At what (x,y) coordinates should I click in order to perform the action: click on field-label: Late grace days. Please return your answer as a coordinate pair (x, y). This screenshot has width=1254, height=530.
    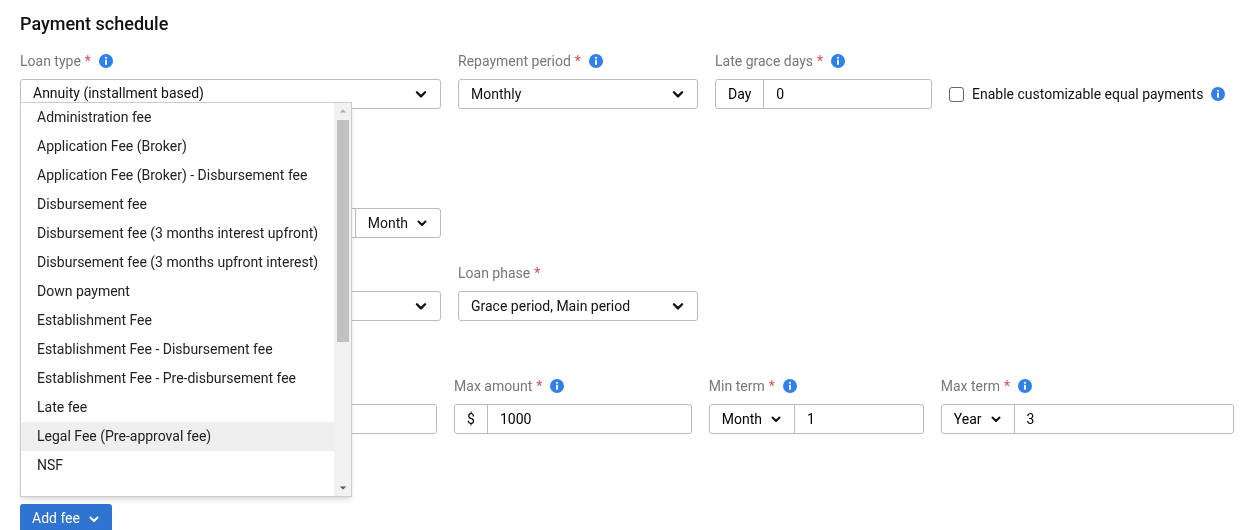
    Looking at the image, I should click on (764, 61).